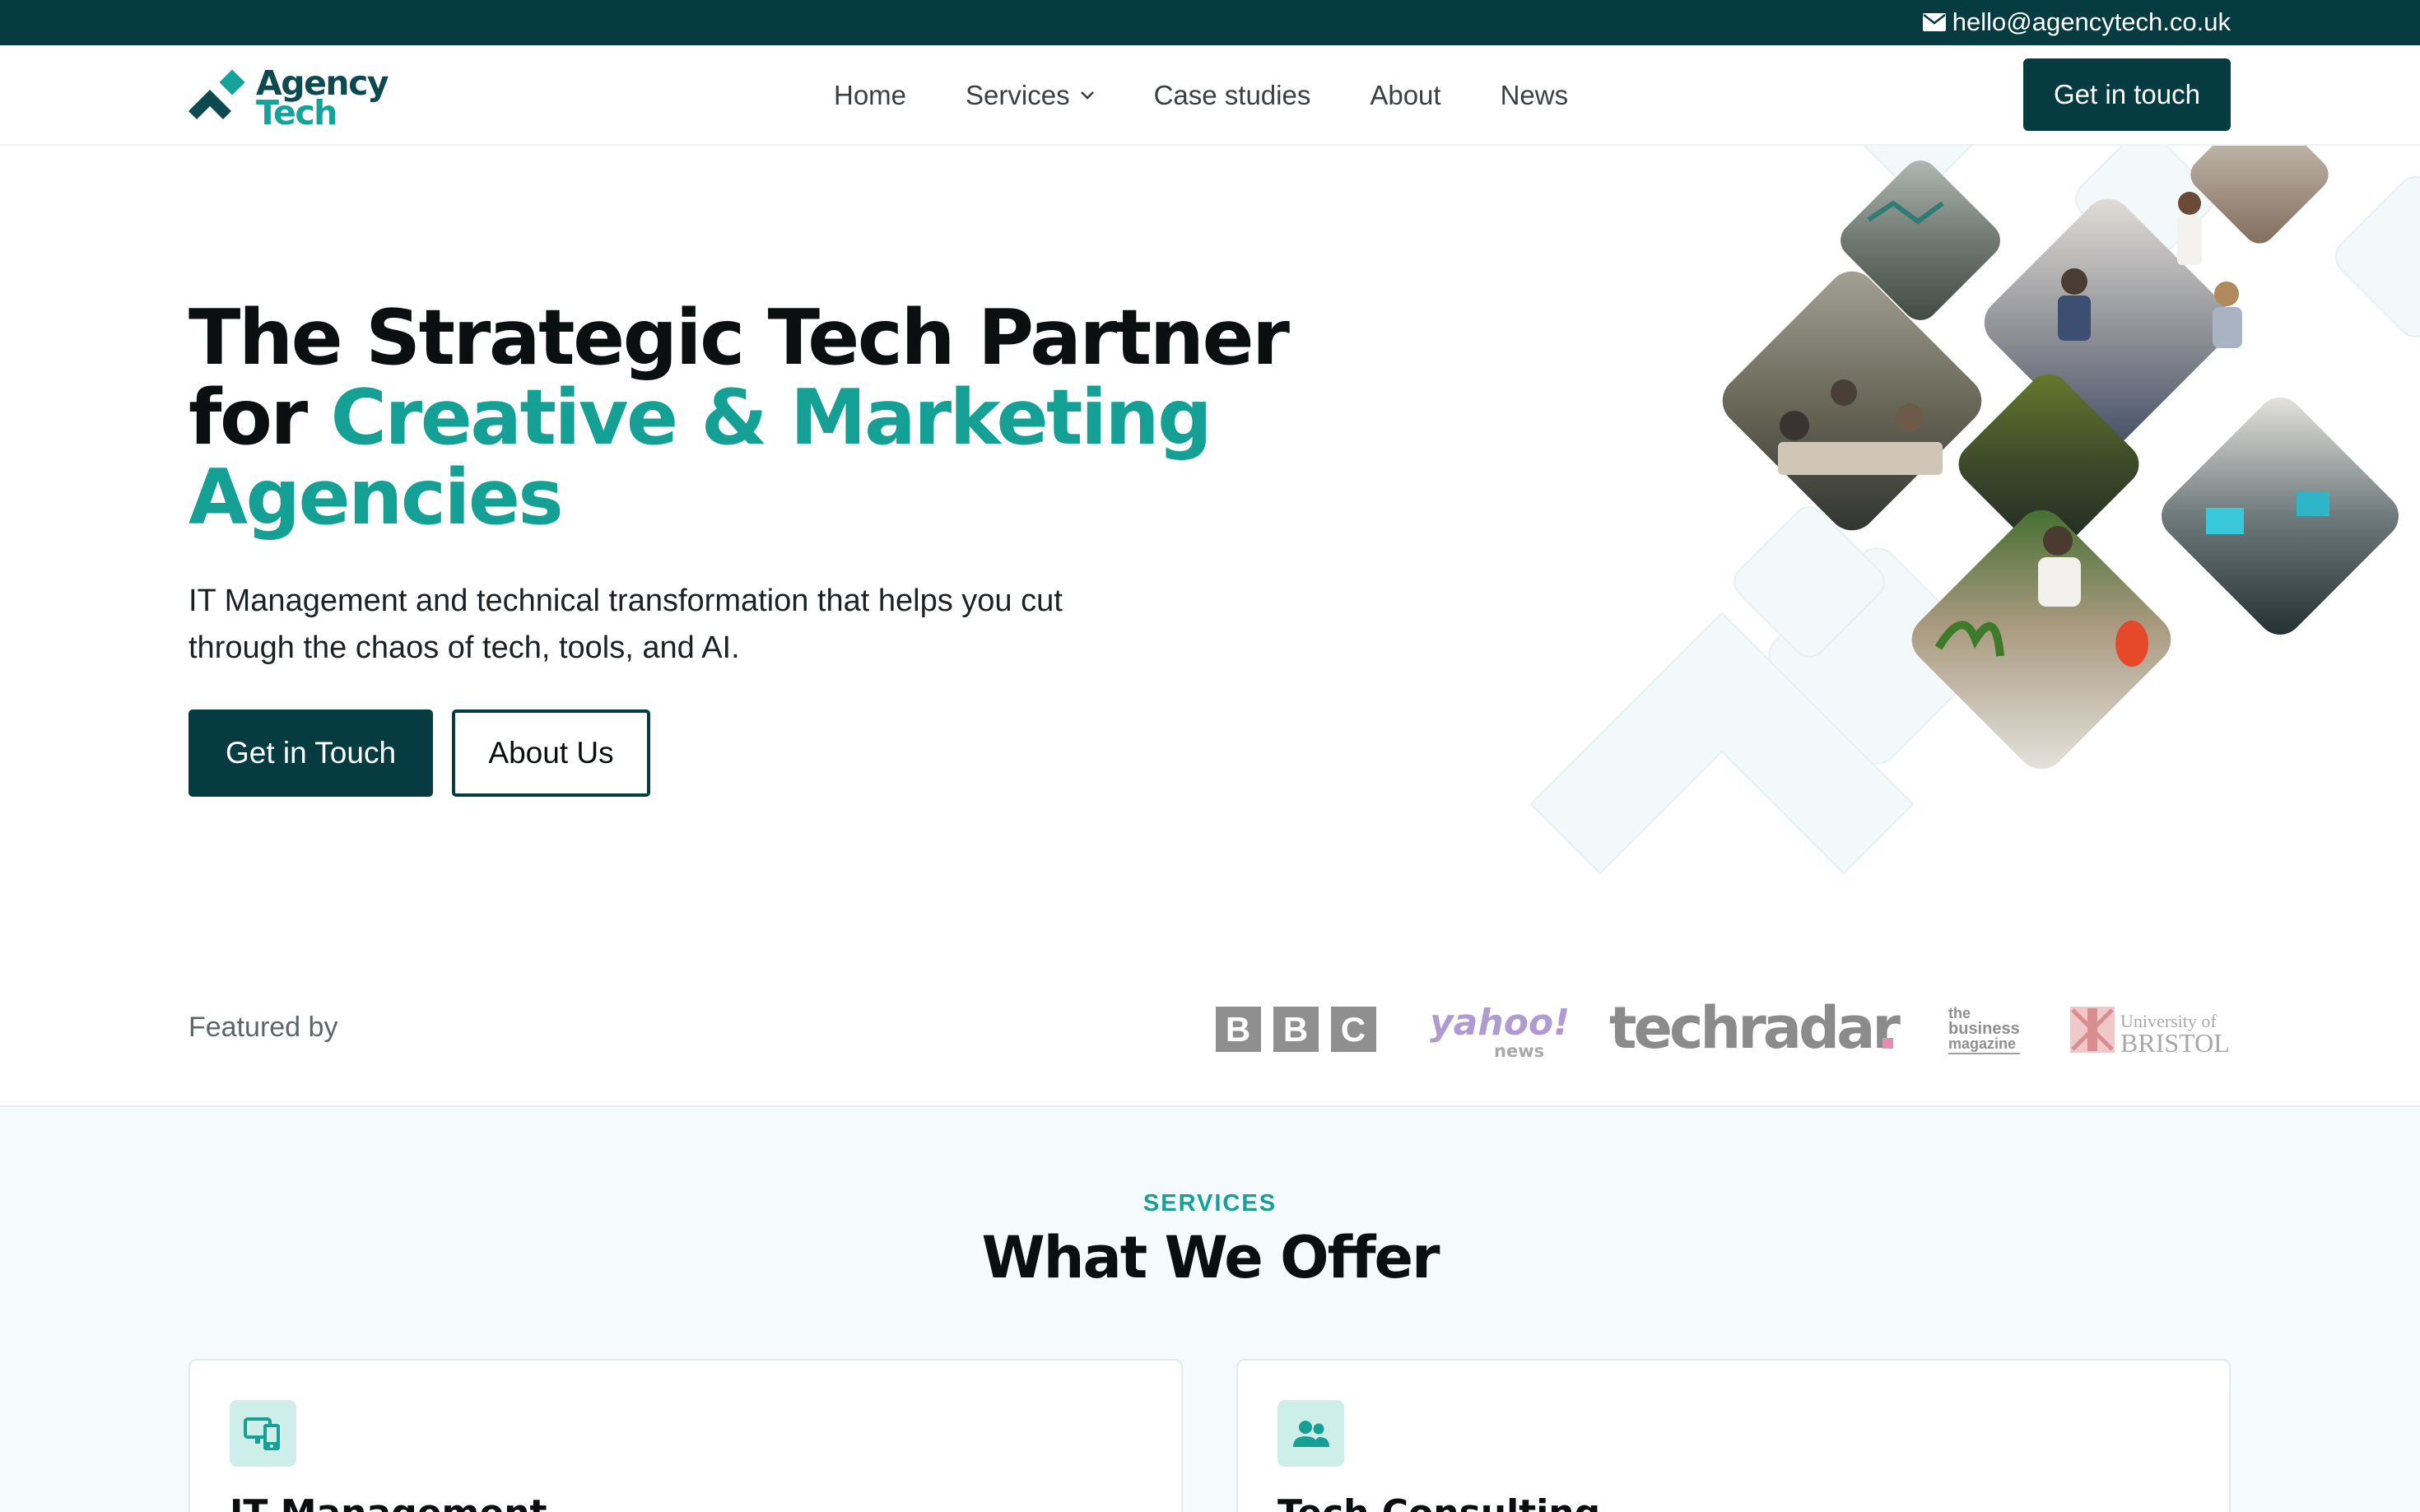 The image size is (2420, 1512). I want to click on university-of-bristol-logo: University of BRISTOL, so click(2150, 1032).